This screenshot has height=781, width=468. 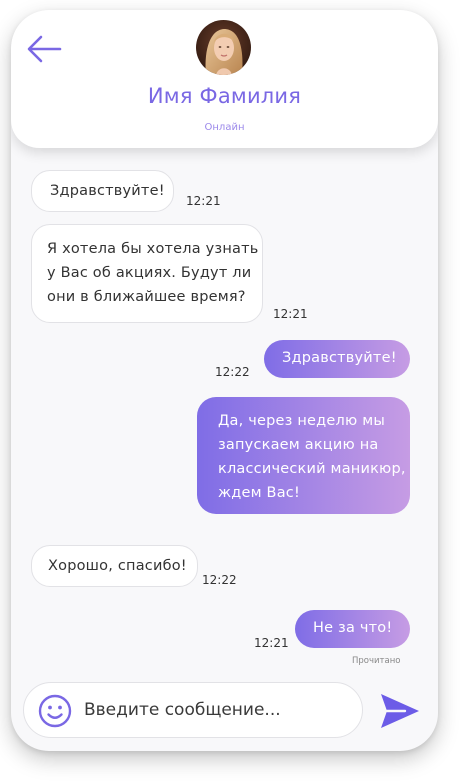 I want to click on message-line: классический маникюр,, so click(x=312, y=469).